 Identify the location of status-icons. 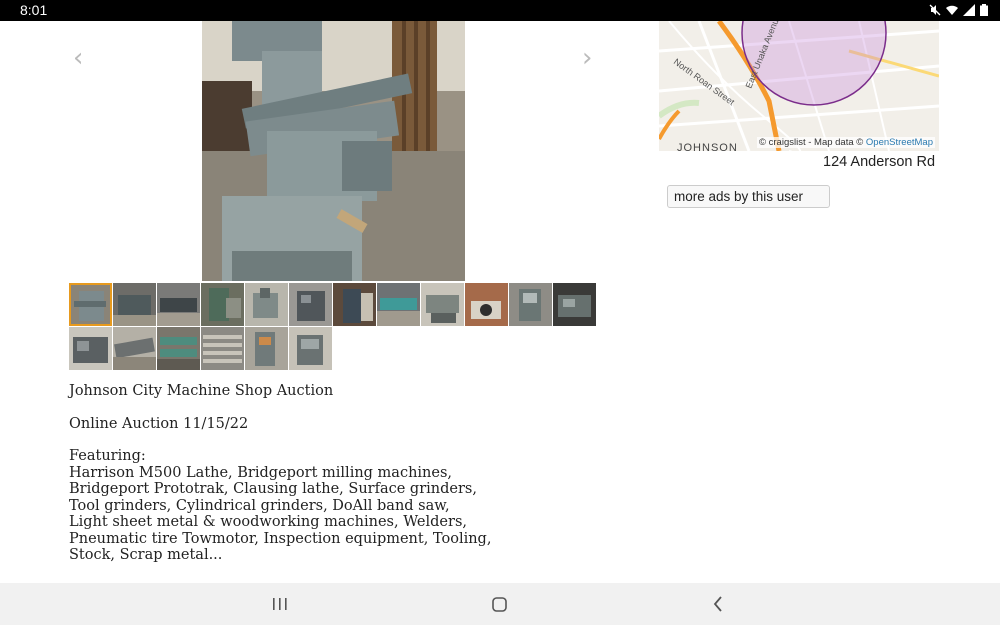
(958, 12).